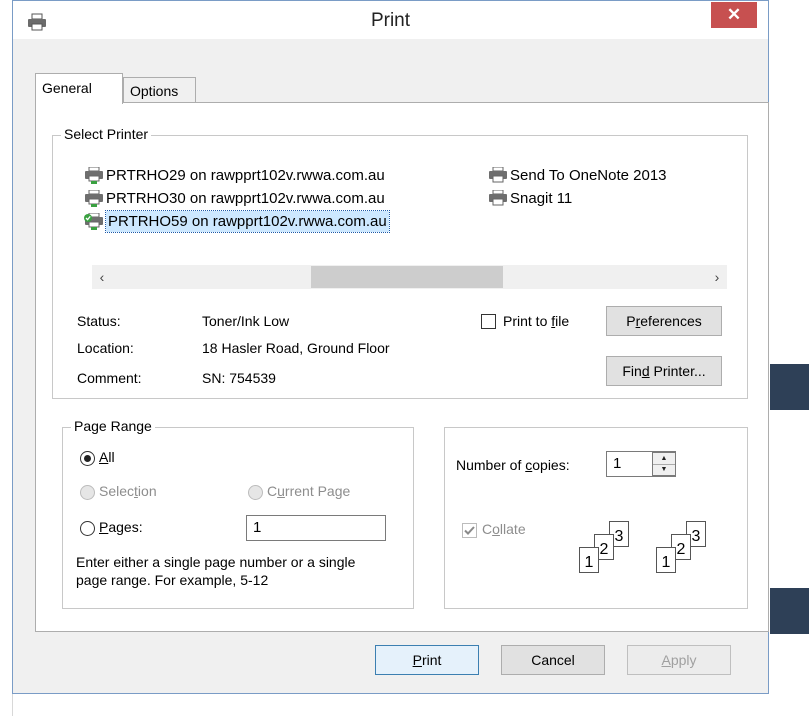  Describe the element at coordinates (536, 321) in the screenshot. I see `print-to-file-label: Print to file` at that location.